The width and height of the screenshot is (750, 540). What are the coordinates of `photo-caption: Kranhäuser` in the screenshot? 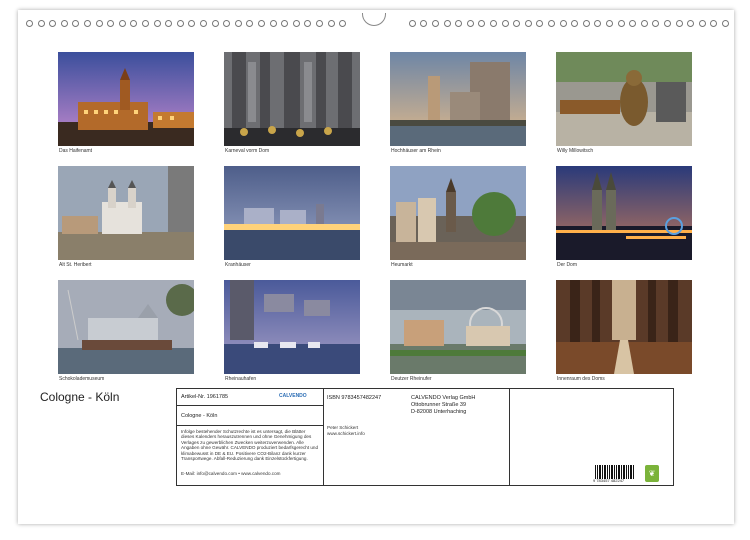 It's located at (238, 265).